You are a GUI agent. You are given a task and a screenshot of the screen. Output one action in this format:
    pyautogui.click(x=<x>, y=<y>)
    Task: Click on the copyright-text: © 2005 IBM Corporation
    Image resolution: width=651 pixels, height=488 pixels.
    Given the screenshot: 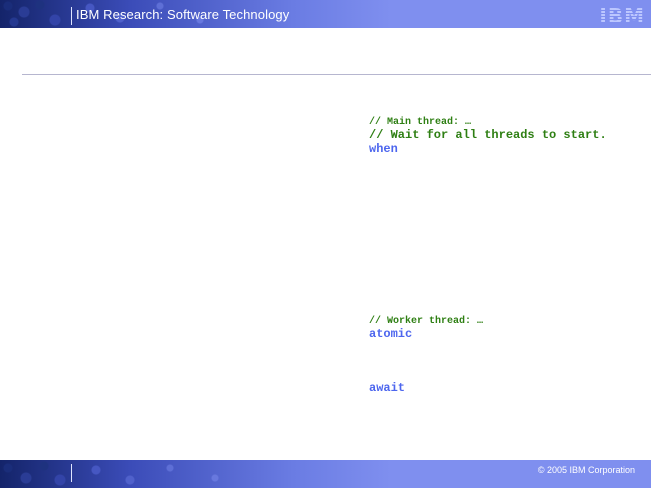 What is the action you would take?
    pyautogui.click(x=586, y=470)
    